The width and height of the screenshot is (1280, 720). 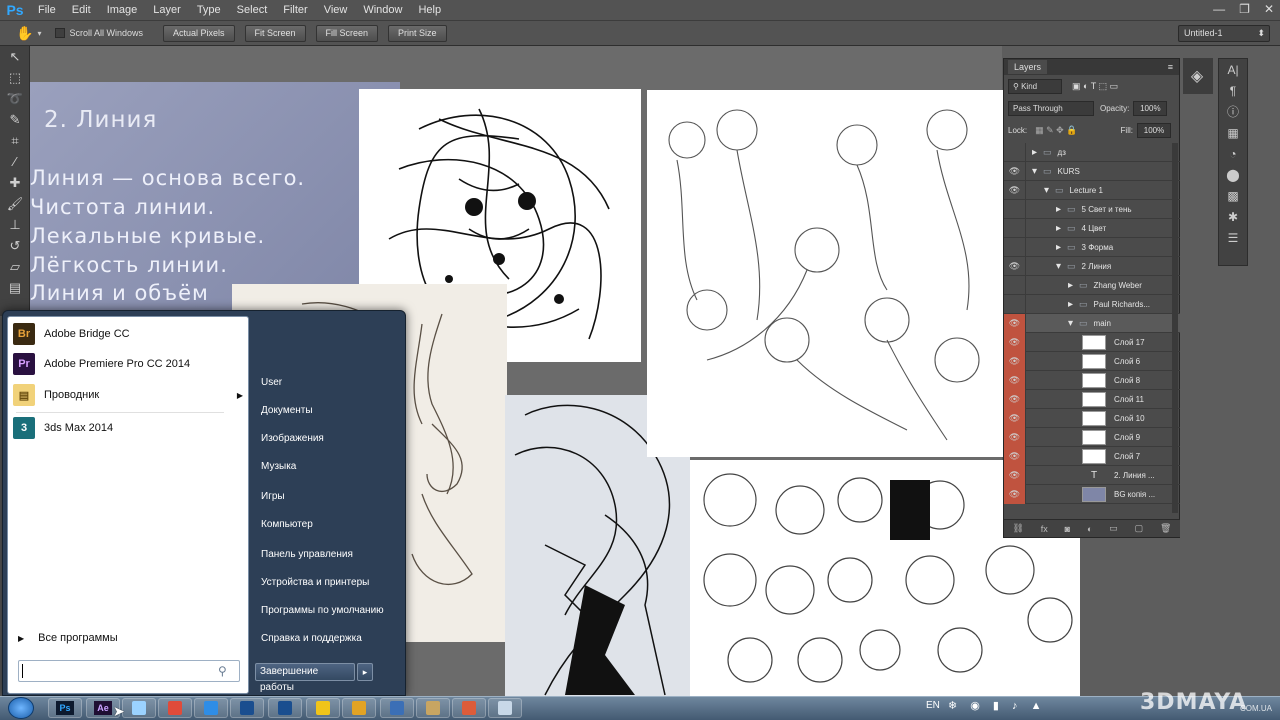 What do you see at coordinates (1139, 528) in the screenshot?
I see `new-layer-icon: ▢` at bounding box center [1139, 528].